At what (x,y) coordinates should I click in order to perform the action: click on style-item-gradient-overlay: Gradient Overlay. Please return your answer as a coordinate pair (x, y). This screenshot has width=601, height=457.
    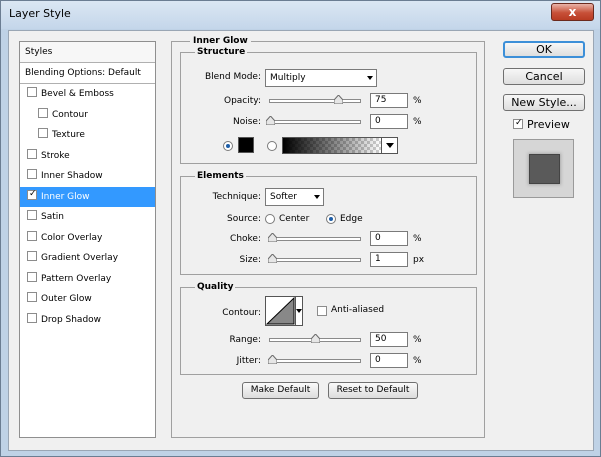
    Looking at the image, I should click on (87, 258).